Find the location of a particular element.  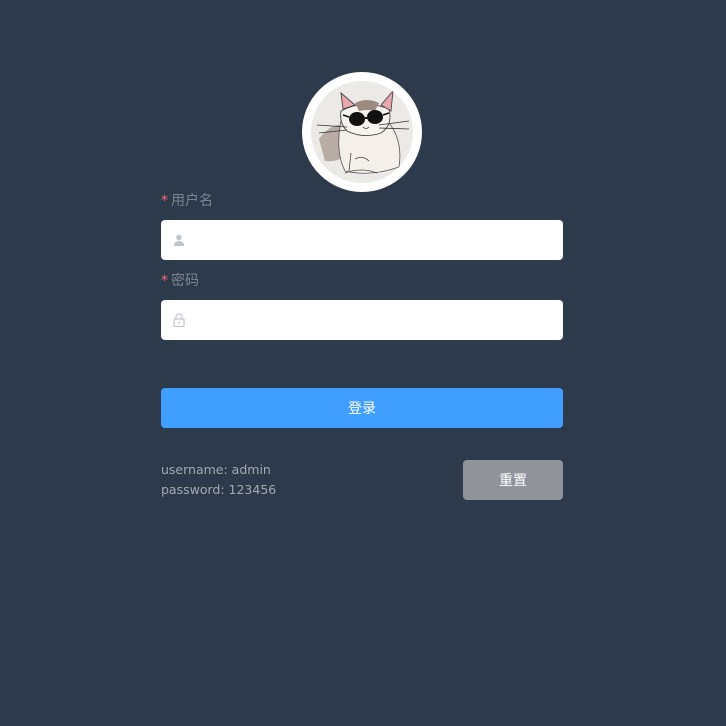

username-field is located at coordinates (362, 240).